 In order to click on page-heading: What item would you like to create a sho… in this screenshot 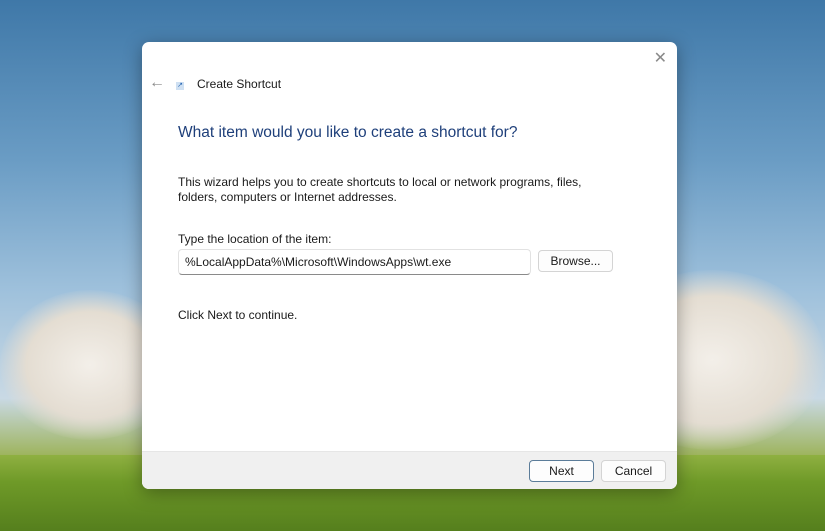, I will do `click(348, 132)`.